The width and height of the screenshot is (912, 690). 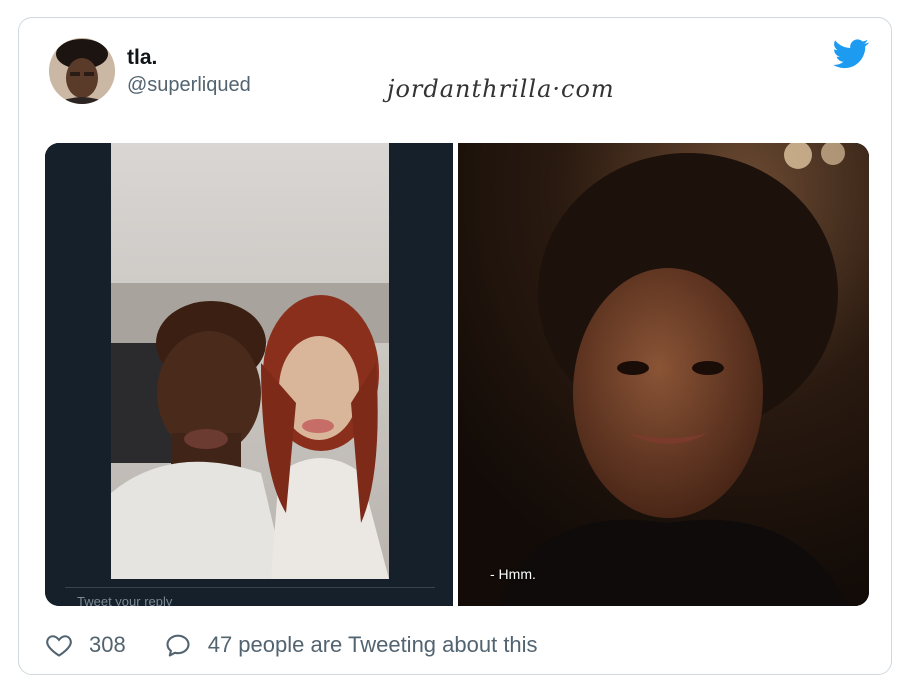 I want to click on avatar, so click(x=82, y=71).